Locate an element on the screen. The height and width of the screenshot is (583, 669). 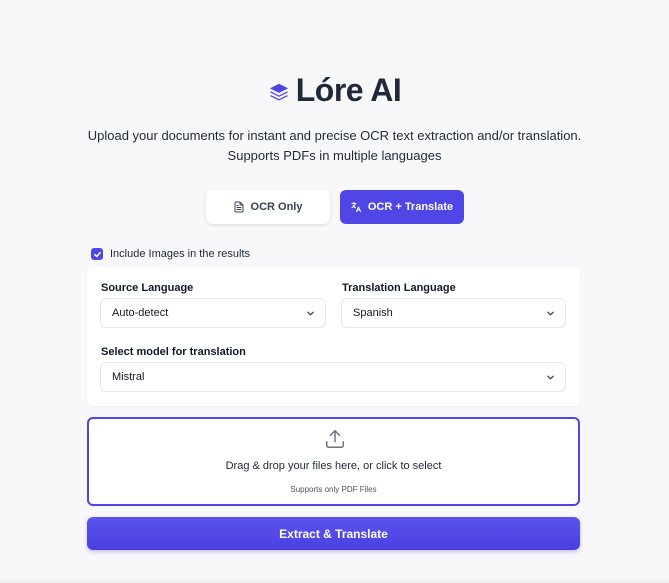
upload-icon is located at coordinates (335, 439).